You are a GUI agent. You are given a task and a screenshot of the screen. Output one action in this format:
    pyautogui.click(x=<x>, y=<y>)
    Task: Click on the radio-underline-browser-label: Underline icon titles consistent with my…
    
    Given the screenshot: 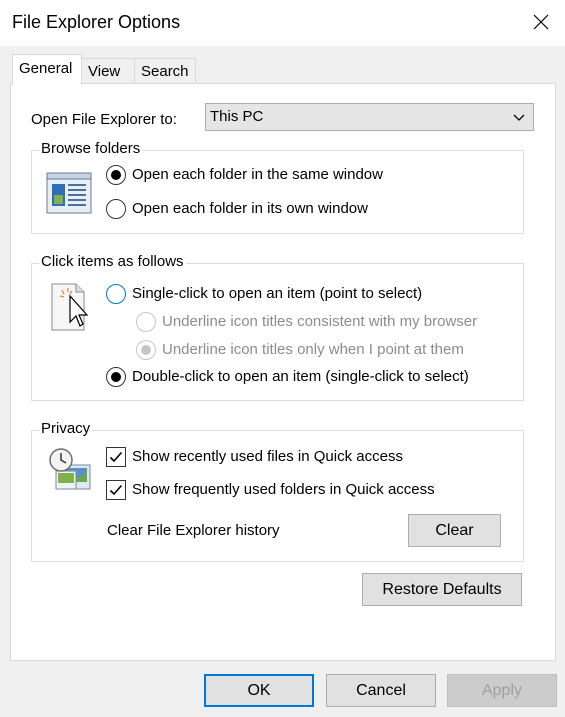 What is the action you would take?
    pyautogui.click(x=320, y=321)
    